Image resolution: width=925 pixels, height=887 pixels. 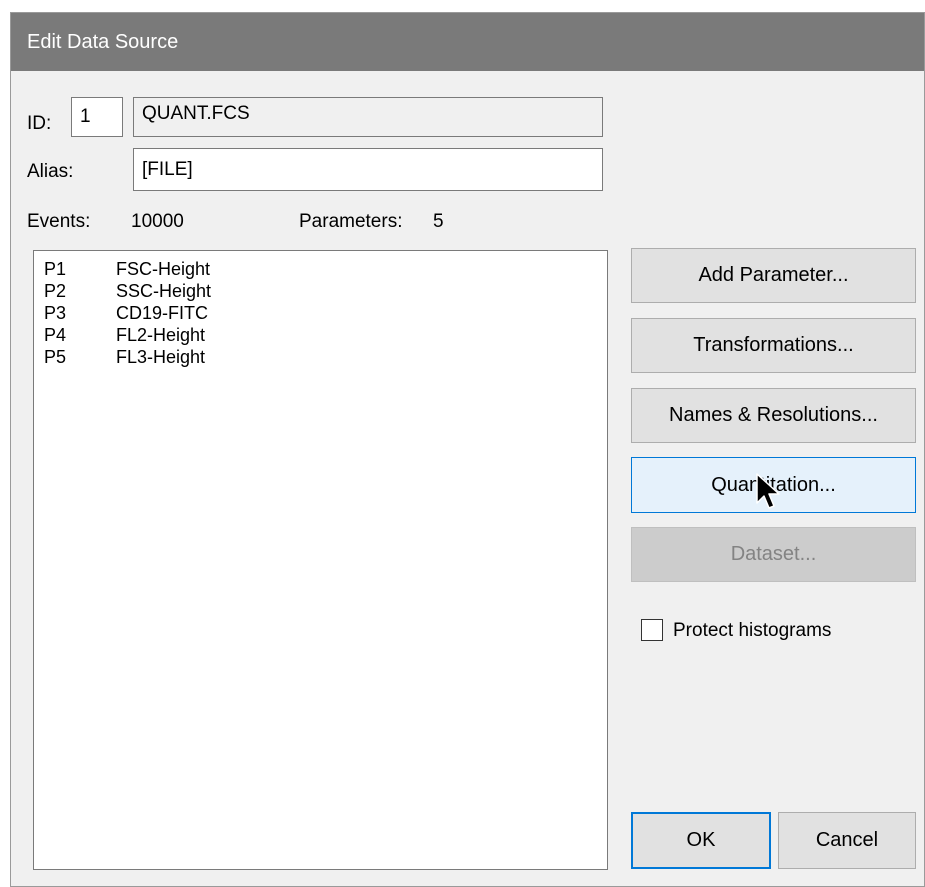 What do you see at coordinates (847, 840) in the screenshot?
I see `cancel-button: Cancel` at bounding box center [847, 840].